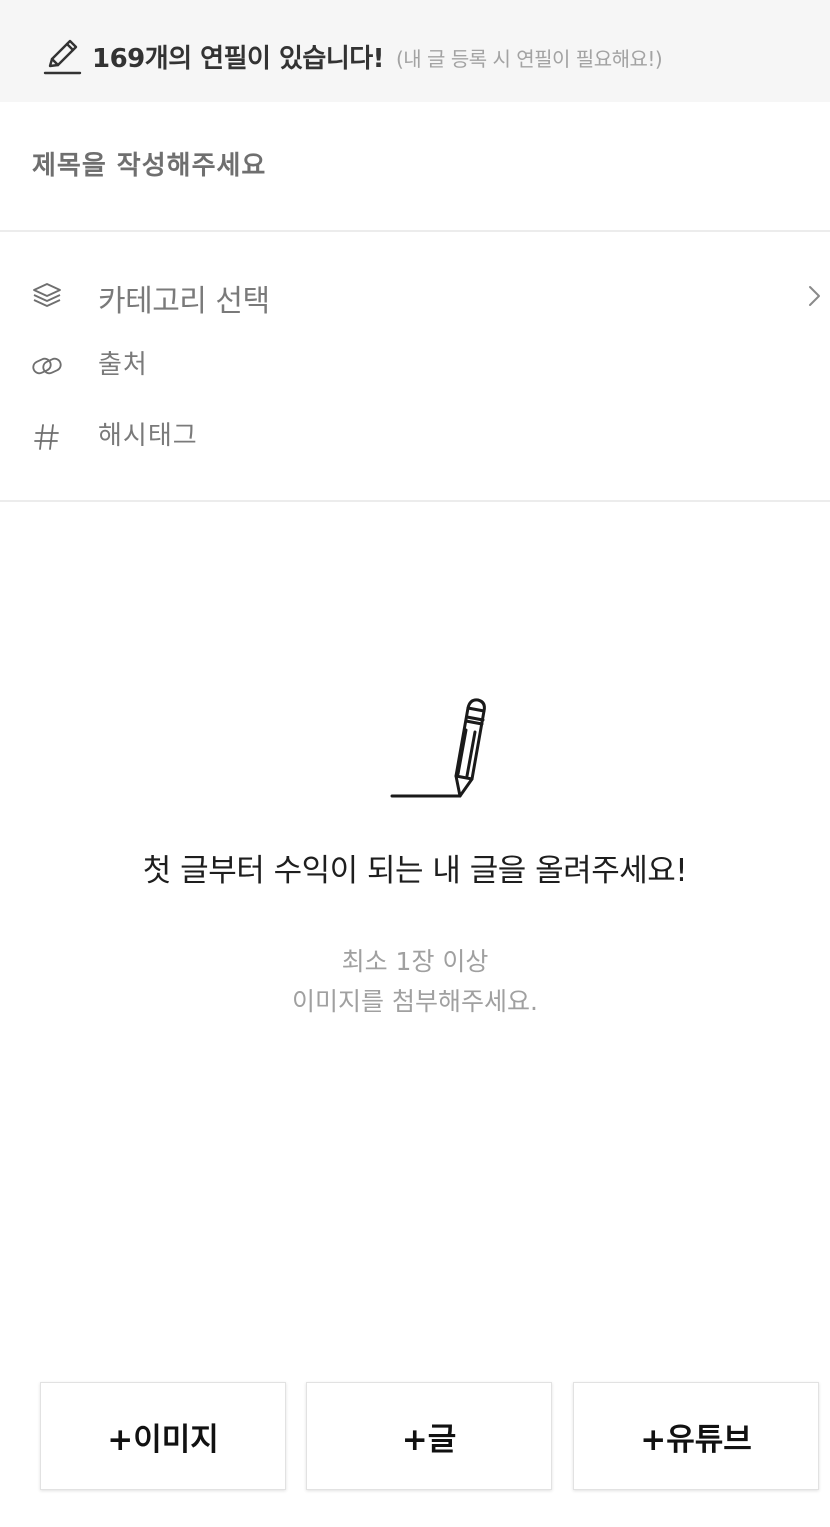  Describe the element at coordinates (415, 982) in the screenshot. I see `empty-state-hint: 최소 1장 이상 이미지를 첨부해주세요.` at that location.